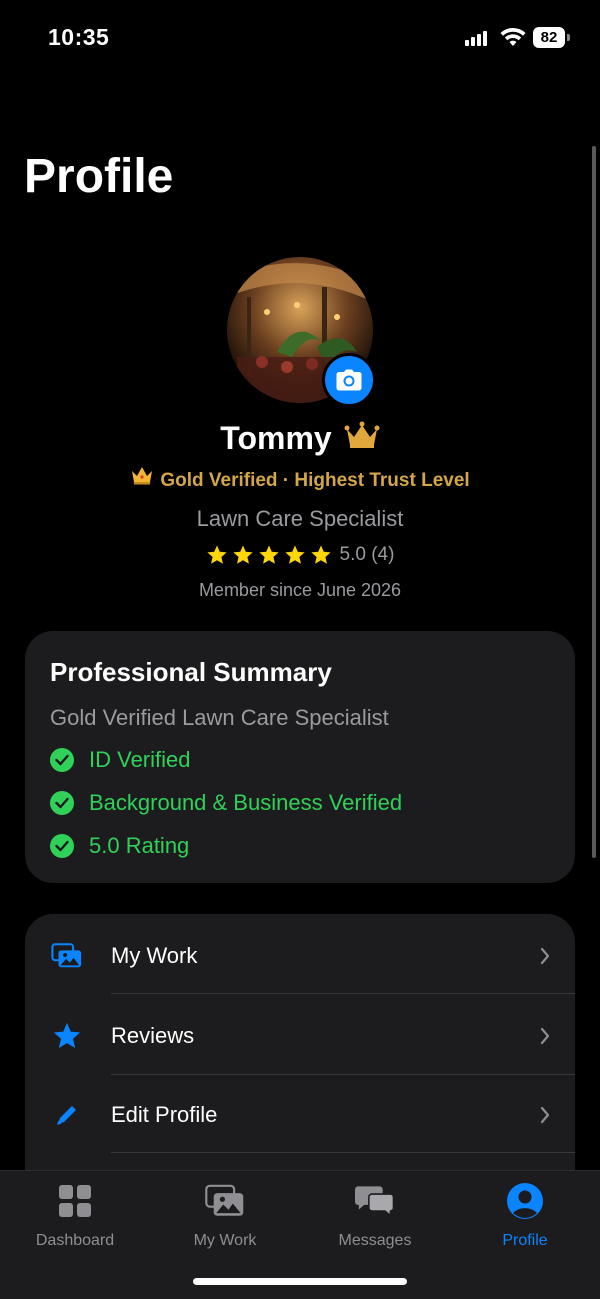  What do you see at coordinates (375, 1201) in the screenshot?
I see `chat-bubbles-icon` at bounding box center [375, 1201].